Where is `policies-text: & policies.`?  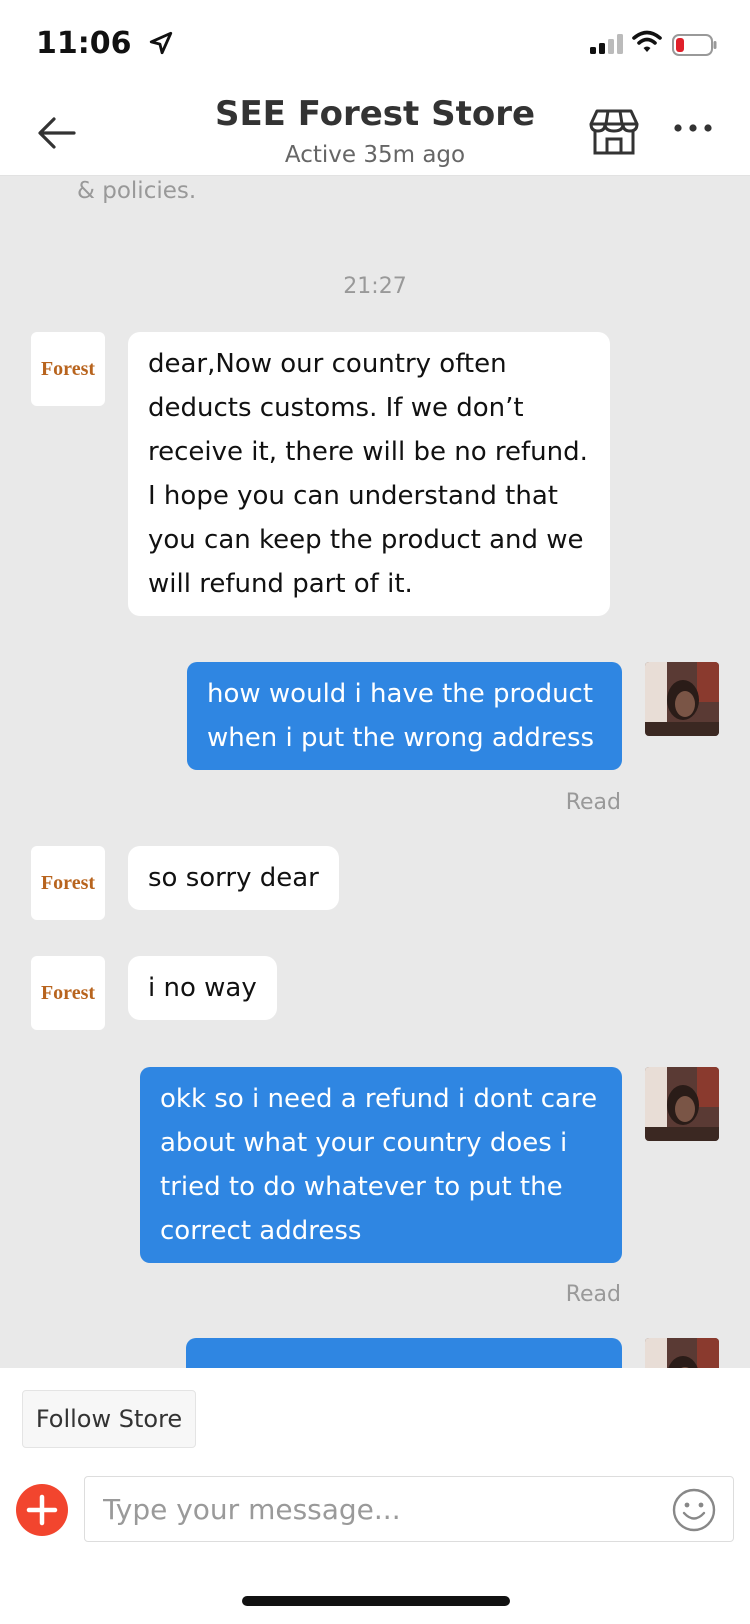
policies-text: & policies. is located at coordinates (137, 191).